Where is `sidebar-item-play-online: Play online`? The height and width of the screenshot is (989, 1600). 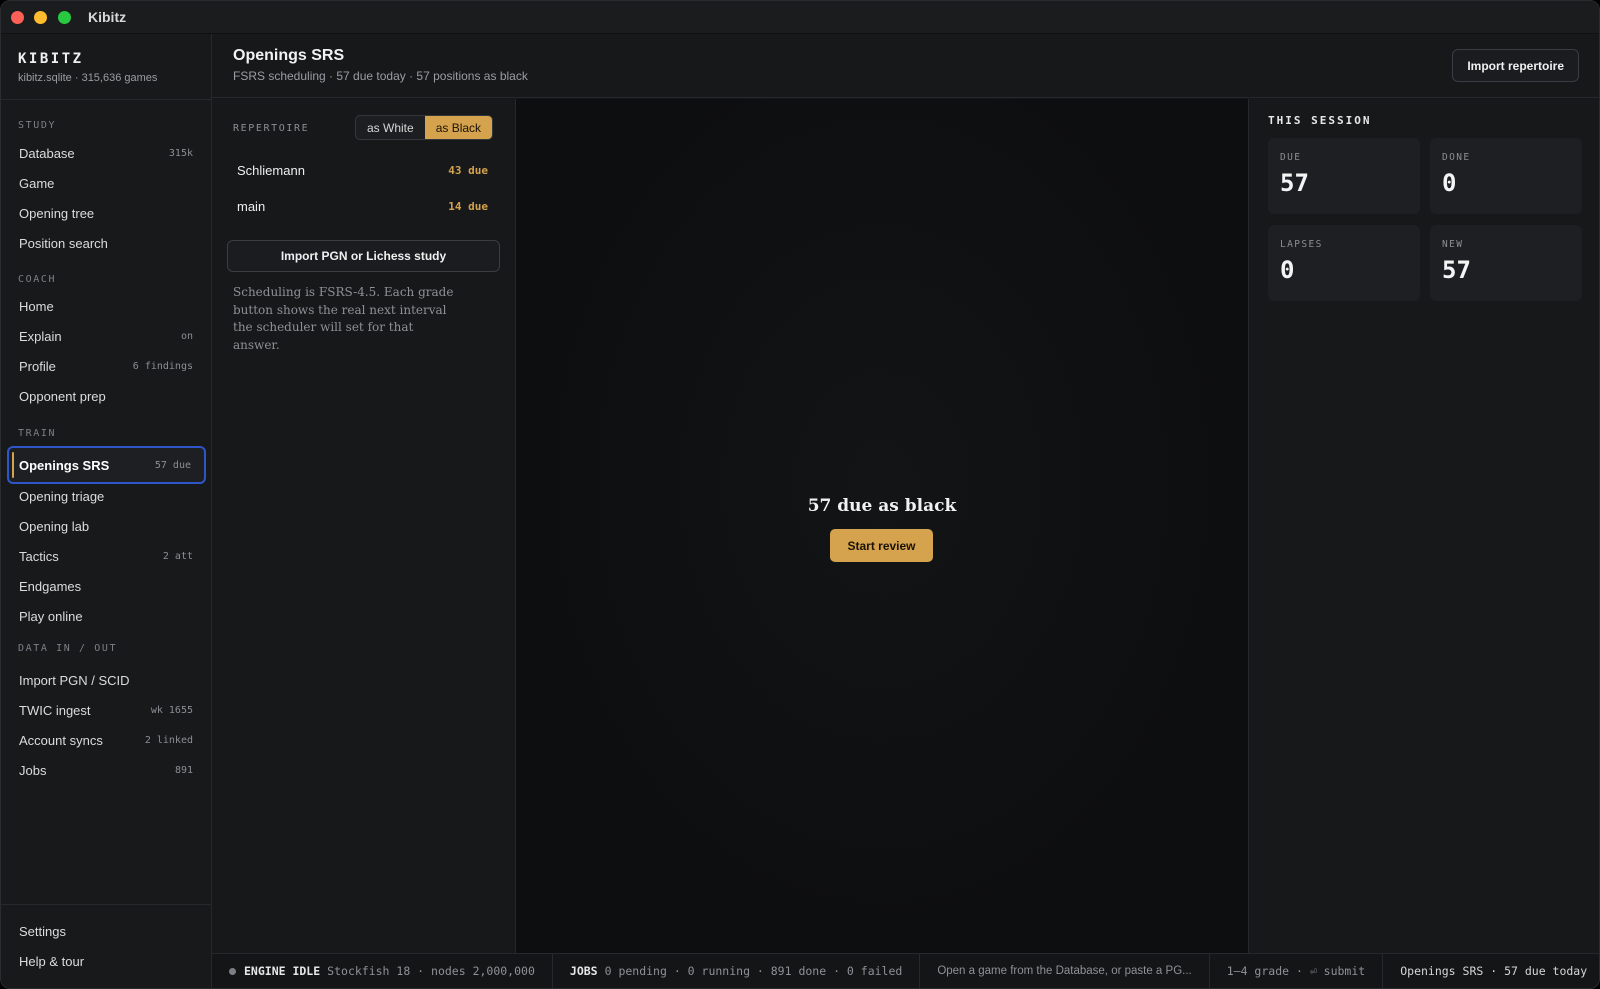
sidebar-item-play-online: Play online is located at coordinates (106, 616).